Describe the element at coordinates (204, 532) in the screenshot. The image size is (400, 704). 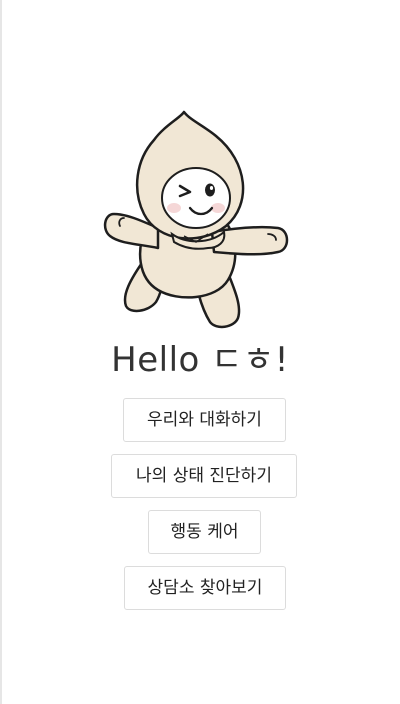
I see `behavior-care-button: 행동 케어` at that location.